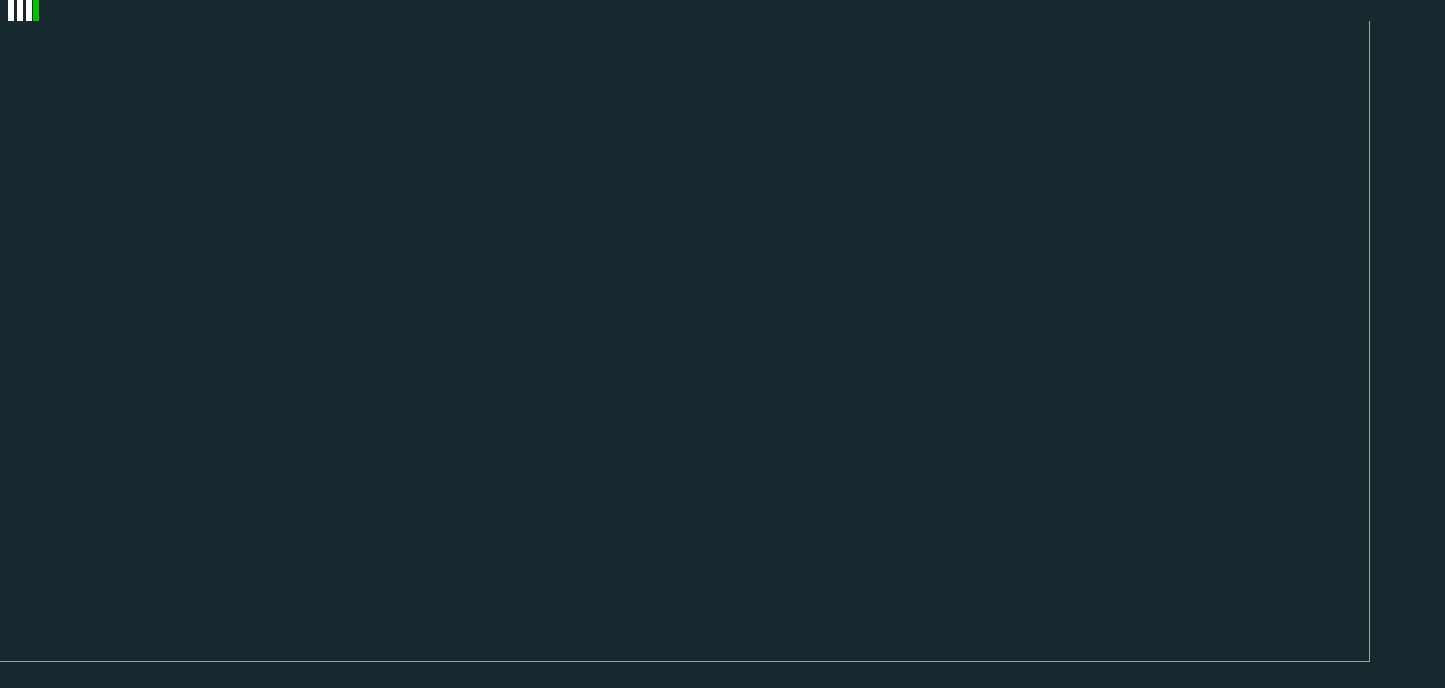  I want to click on header-daily-change-value, so click(36, 10).